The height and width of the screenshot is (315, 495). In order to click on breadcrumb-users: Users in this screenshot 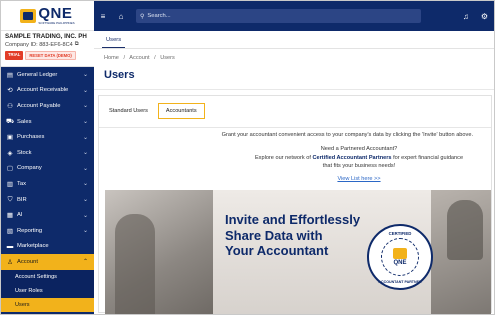, I will do `click(167, 58)`.